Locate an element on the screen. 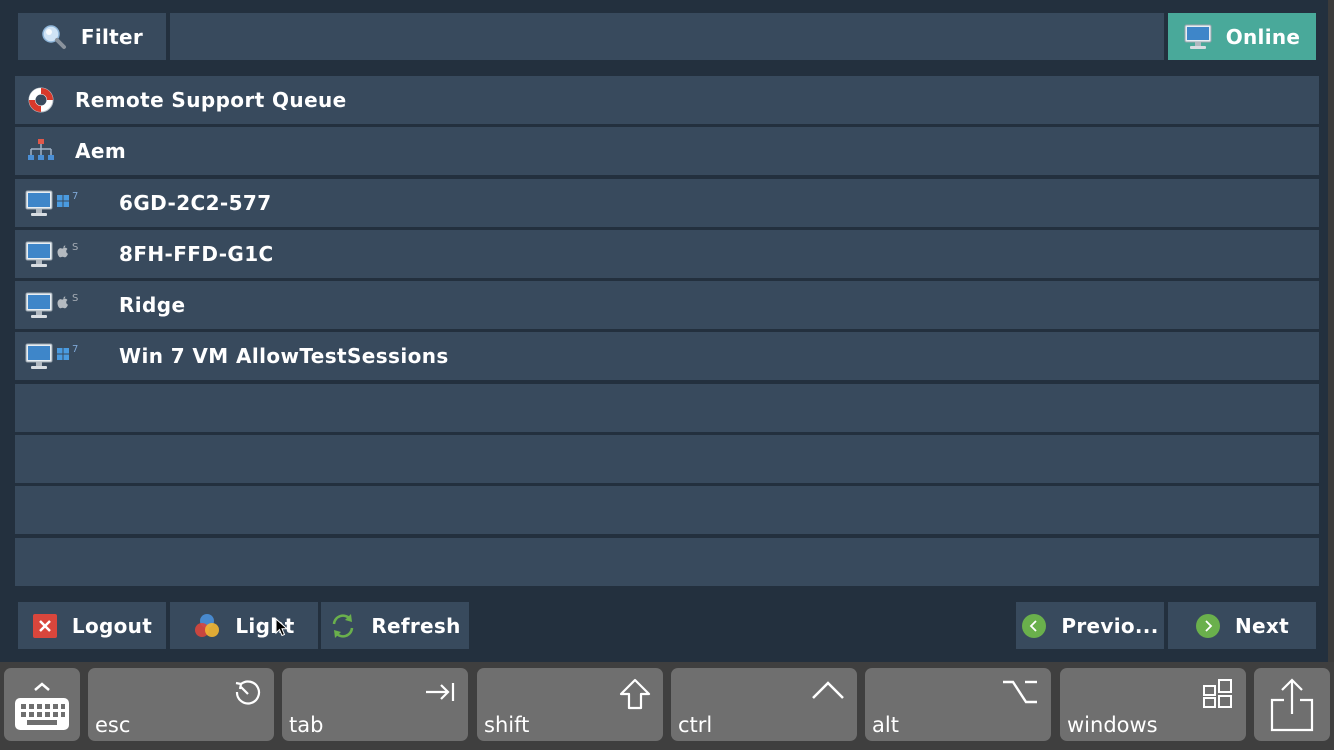 This screenshot has height=750, width=1334. list-item-device: 7 Win 7 VM AllowTestSessions is located at coordinates (667, 356).